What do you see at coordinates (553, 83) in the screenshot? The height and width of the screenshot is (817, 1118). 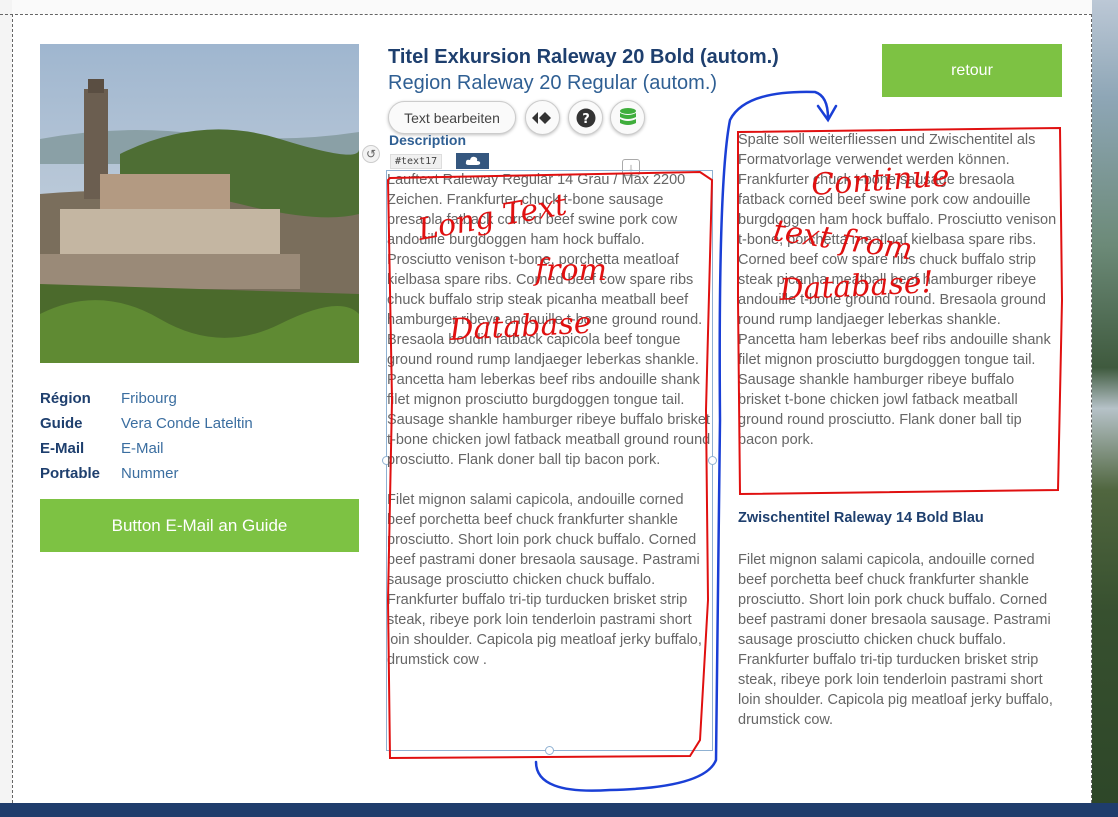 I see `page-subtitle: Region Raleway 20 Regular (autom.)` at bounding box center [553, 83].